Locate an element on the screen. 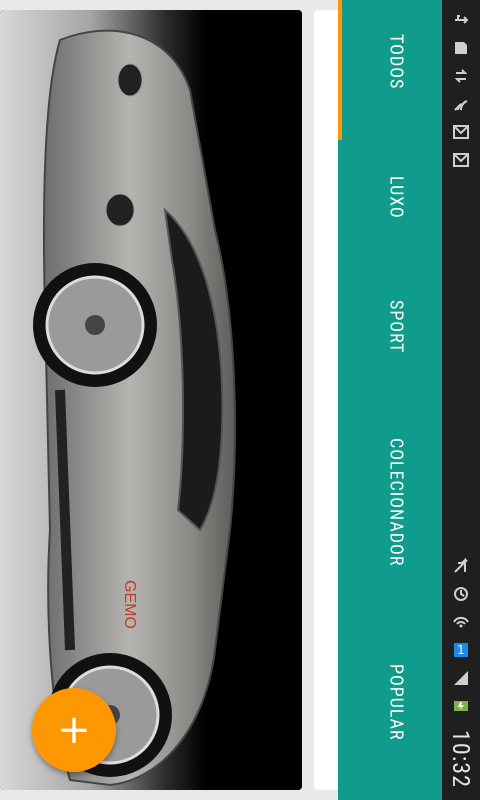 The width and height of the screenshot is (480, 800). next-card-edge is located at coordinates (326, 400).